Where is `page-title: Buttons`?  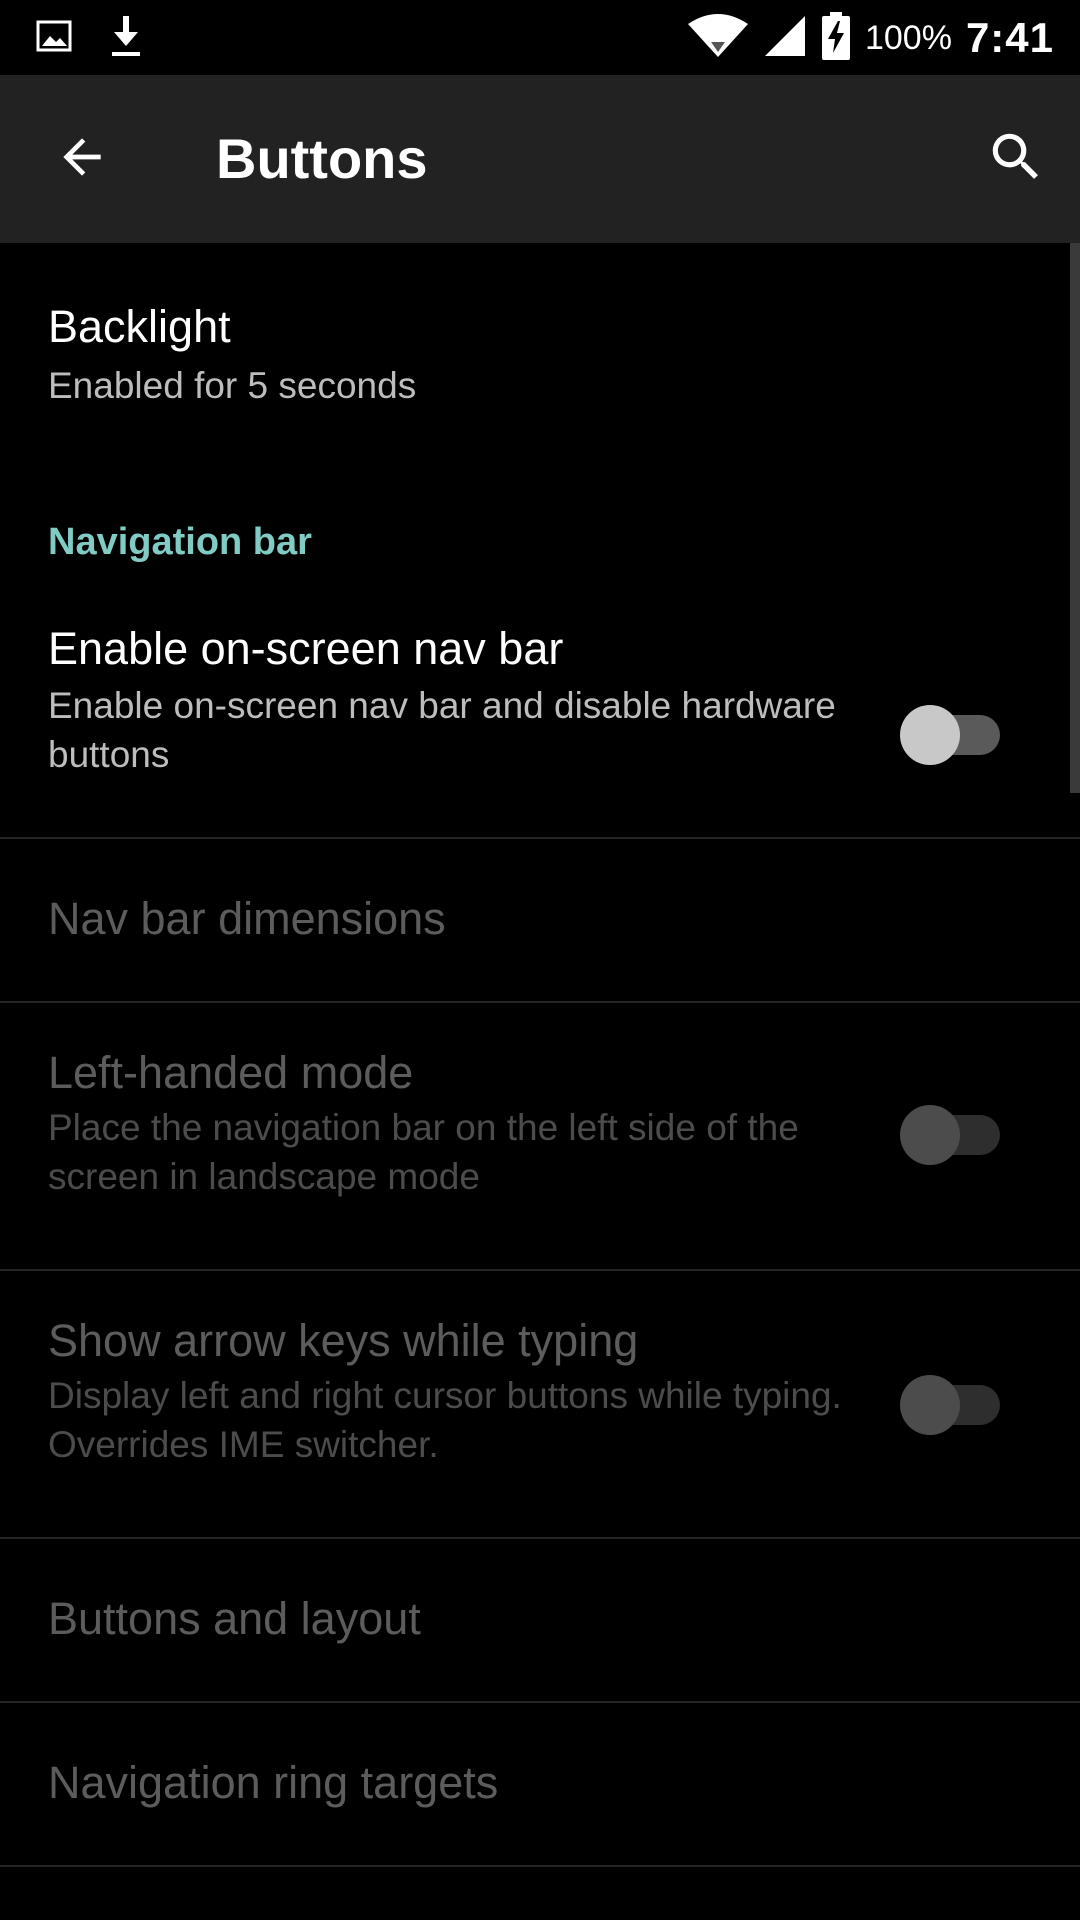 page-title: Buttons is located at coordinates (322, 158).